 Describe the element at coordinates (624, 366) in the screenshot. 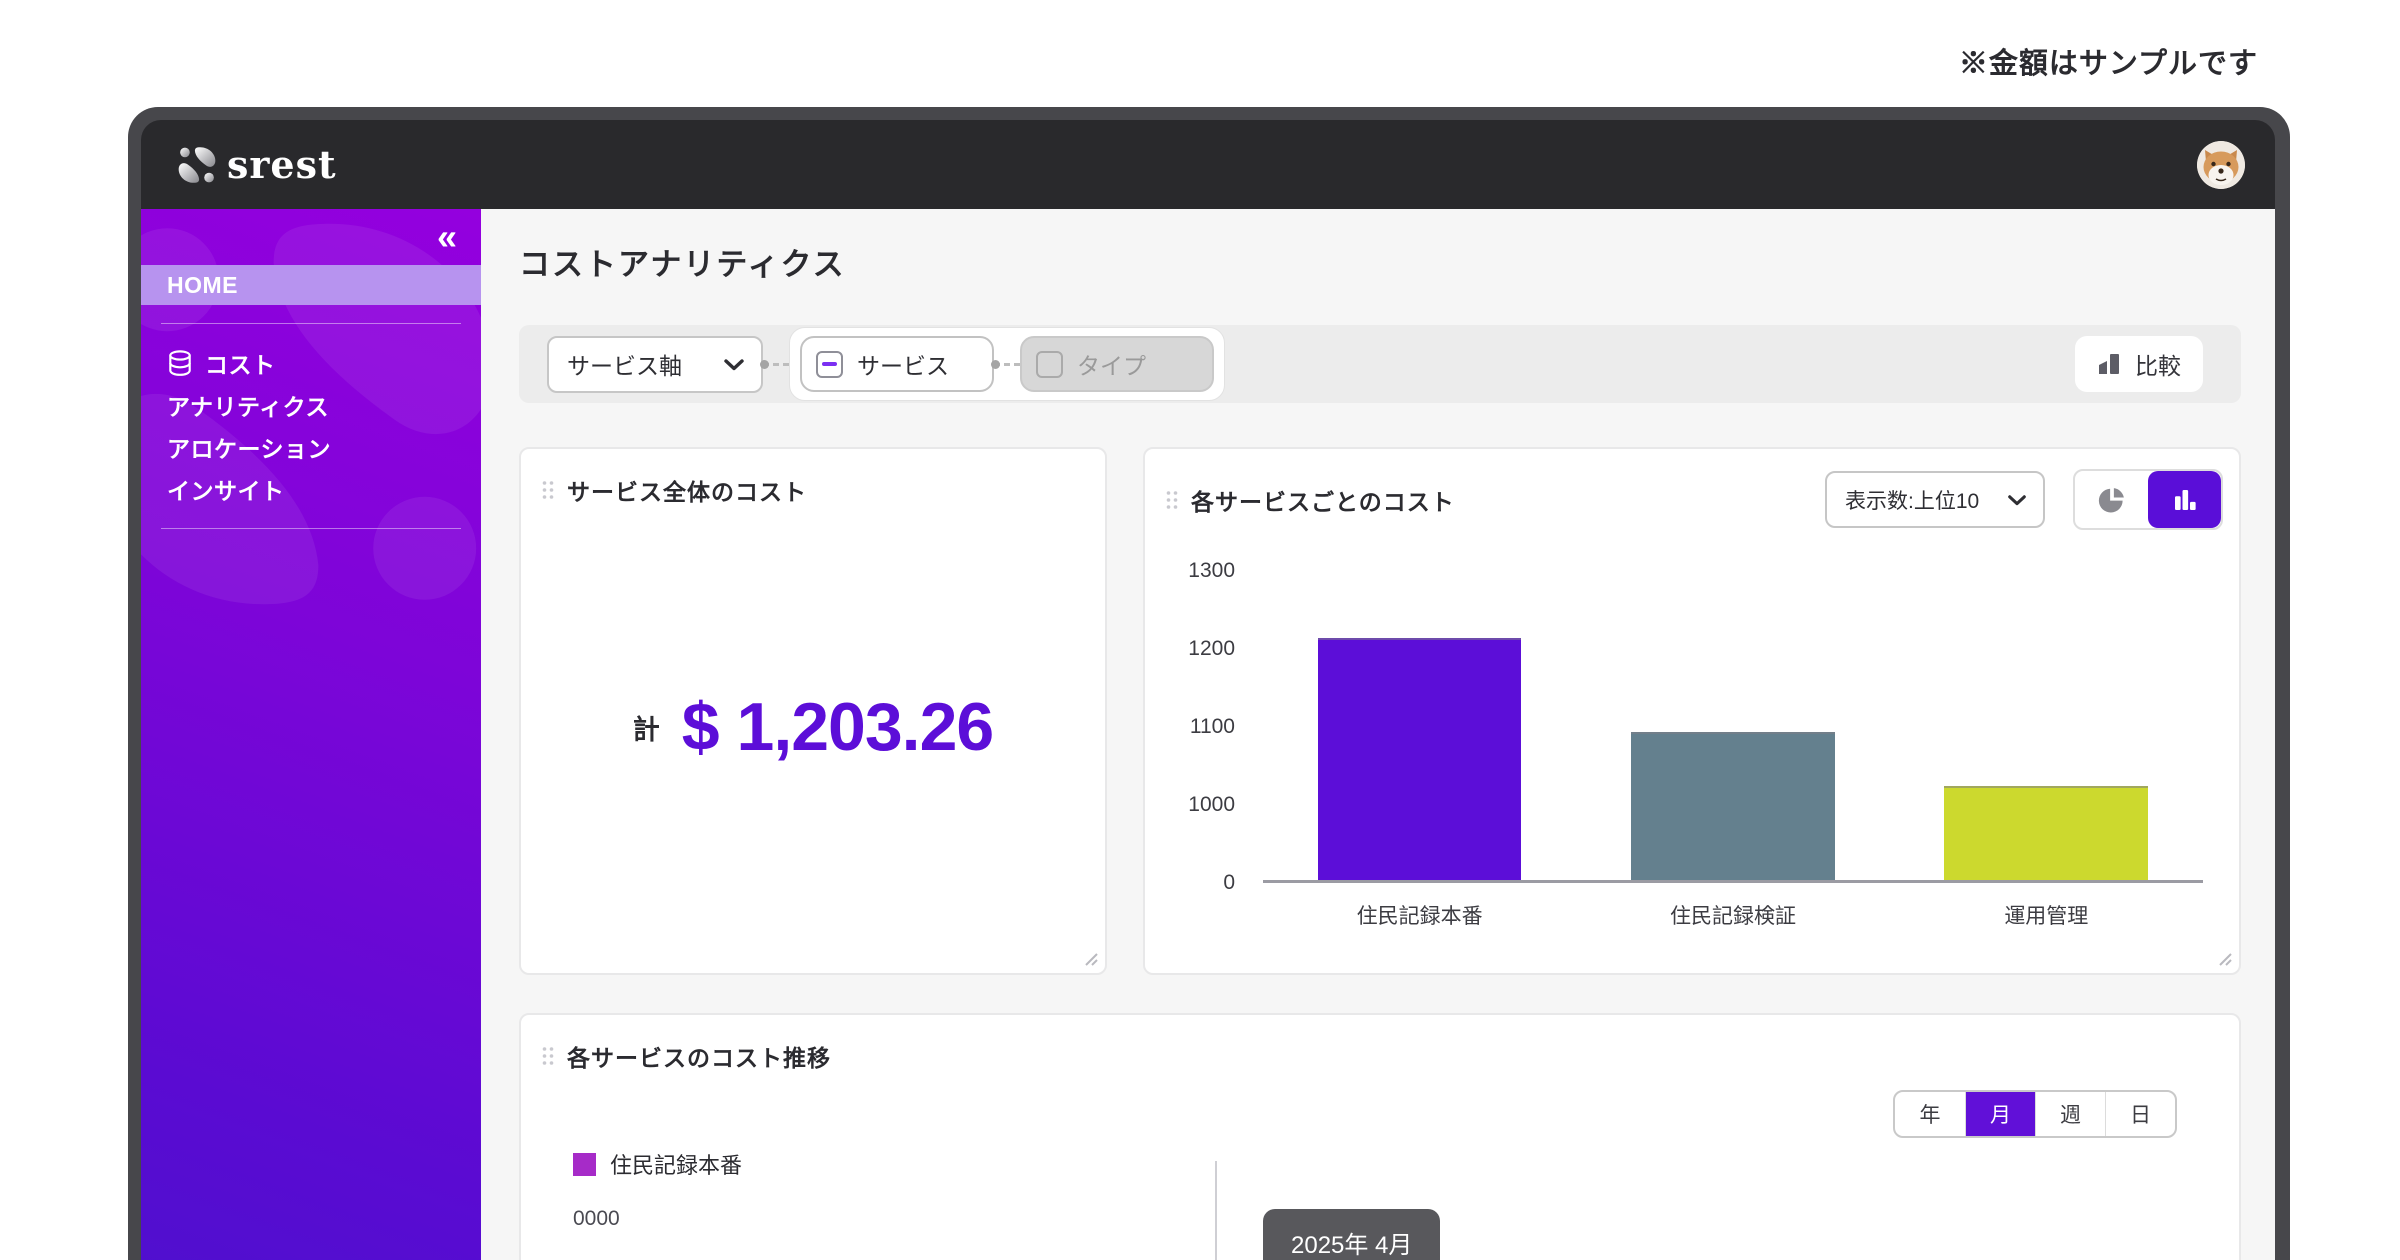

I see `axis-select-value: サービス軸` at that location.